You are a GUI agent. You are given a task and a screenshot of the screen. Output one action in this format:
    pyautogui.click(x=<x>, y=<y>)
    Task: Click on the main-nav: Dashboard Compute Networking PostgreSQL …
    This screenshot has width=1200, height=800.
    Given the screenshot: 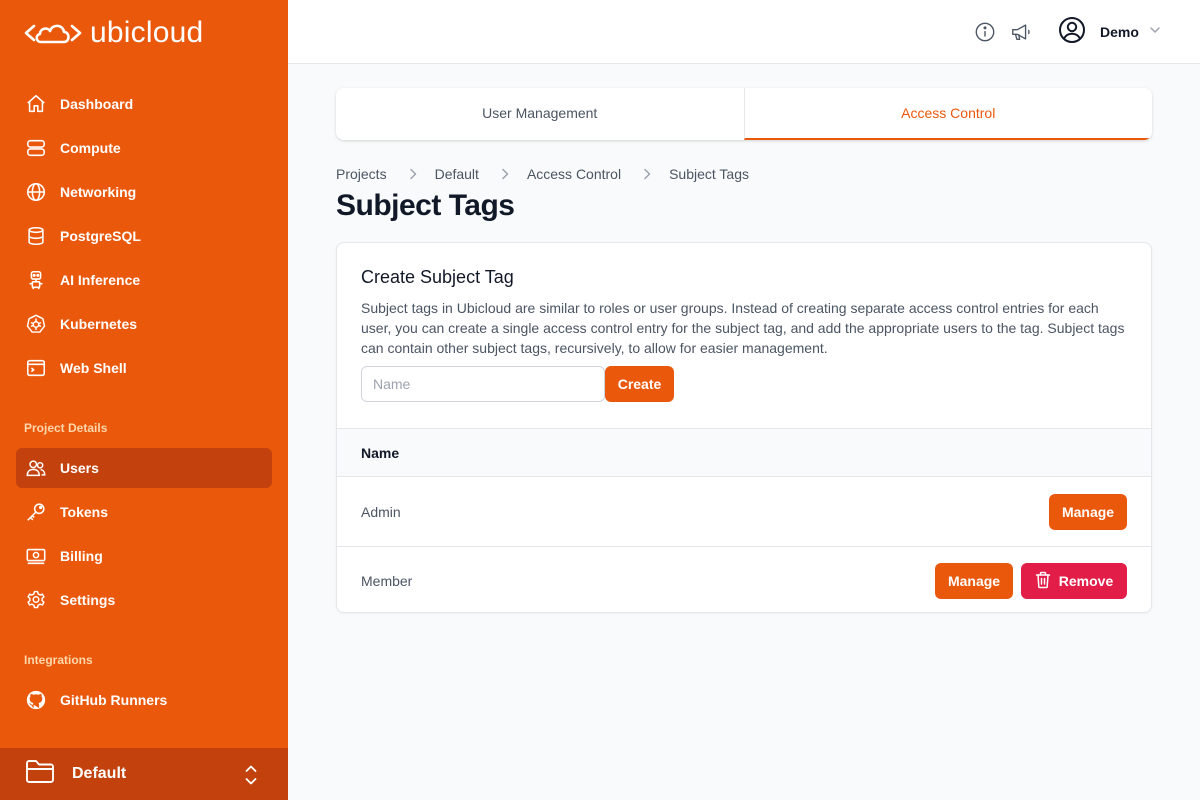 What is the action you would take?
    pyautogui.click(x=144, y=238)
    